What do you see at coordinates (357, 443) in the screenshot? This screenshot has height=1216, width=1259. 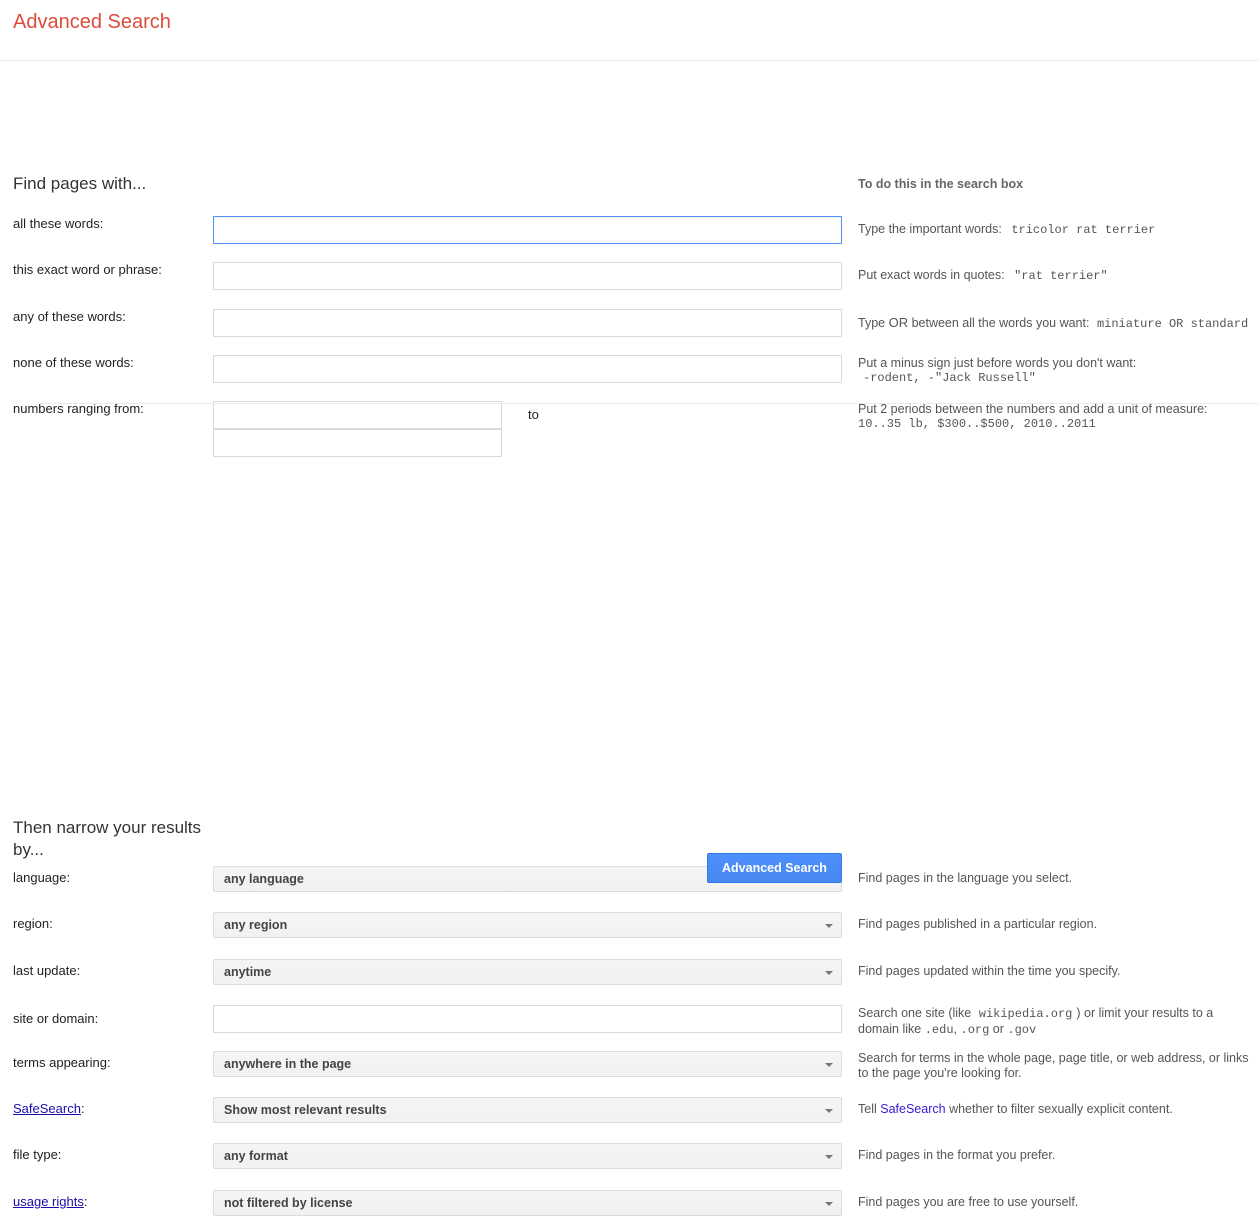 I see `input-numbers-to` at bounding box center [357, 443].